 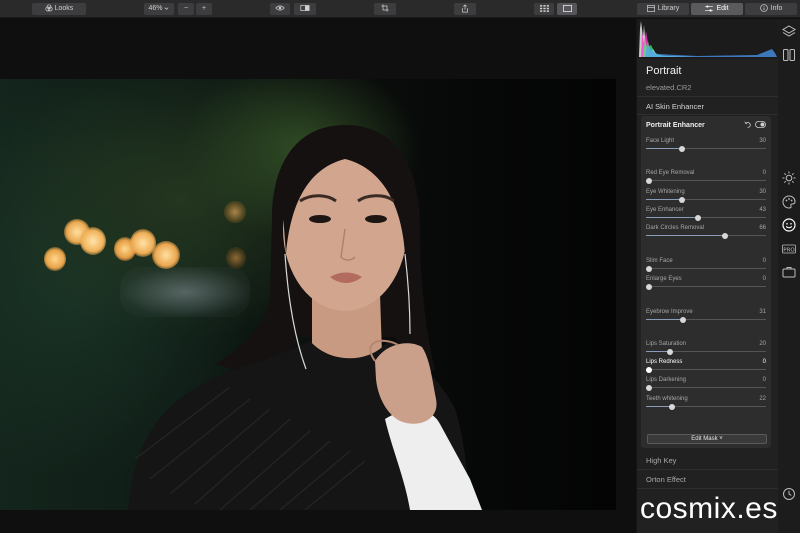 What do you see at coordinates (706, 316) in the screenshot?
I see `slider-eyebrow-improve: Eyebrow Improve 31` at bounding box center [706, 316].